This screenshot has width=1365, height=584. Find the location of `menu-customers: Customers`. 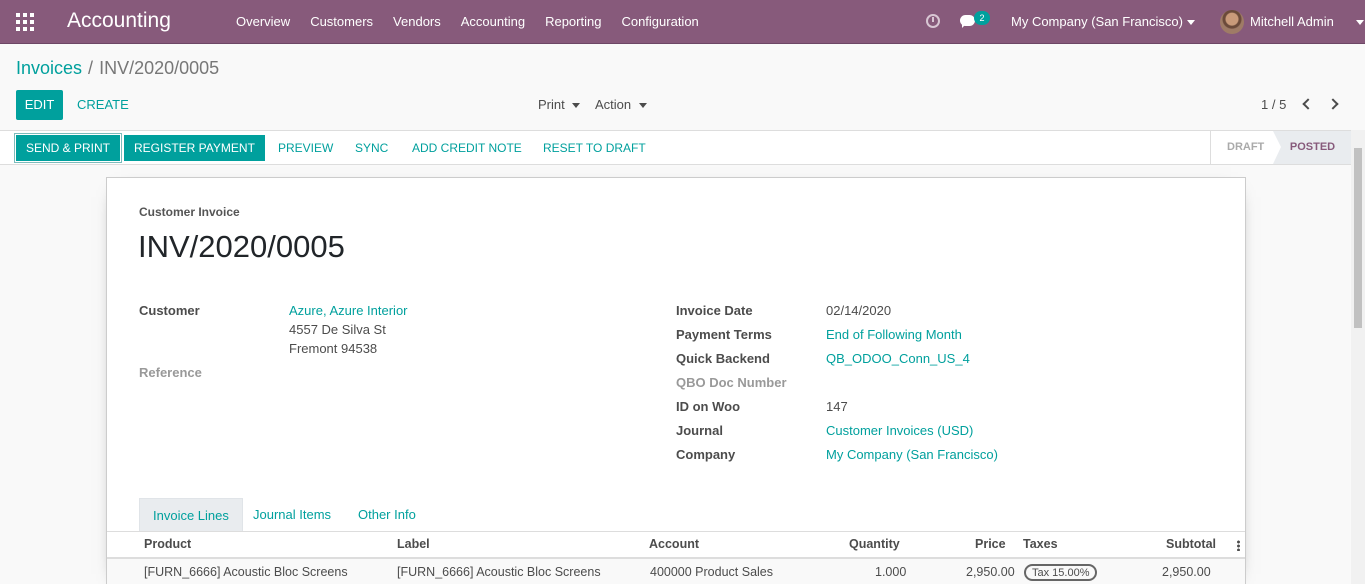

menu-customers: Customers is located at coordinates (341, 22).